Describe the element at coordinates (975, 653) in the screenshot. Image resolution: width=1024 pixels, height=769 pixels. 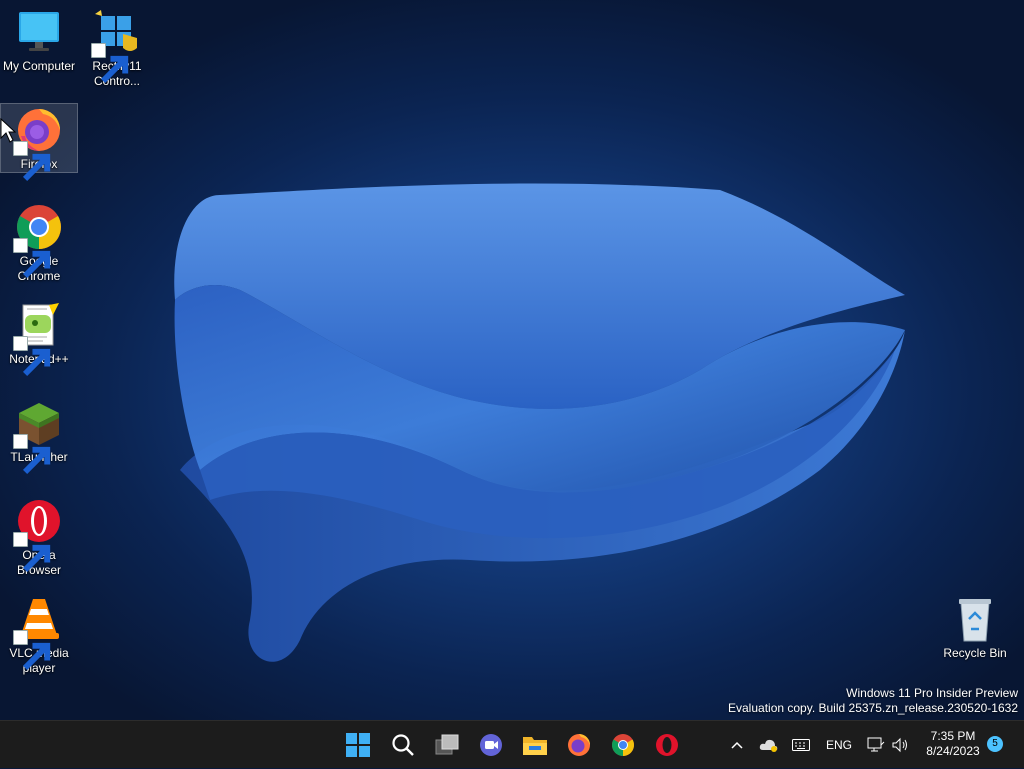
I see `desktop-icon-label: Recycle Bin` at that location.